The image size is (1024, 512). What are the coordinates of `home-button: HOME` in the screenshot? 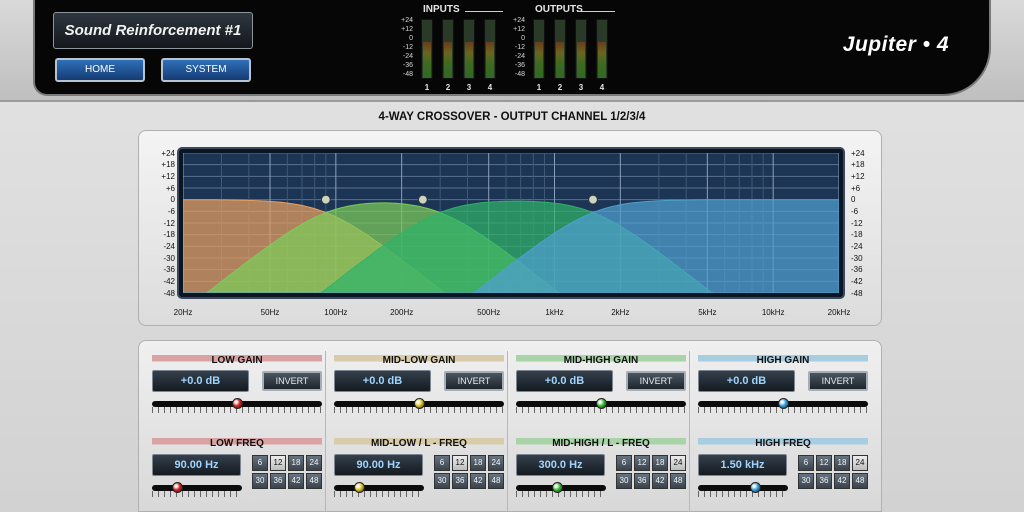 It's located at (100, 70).